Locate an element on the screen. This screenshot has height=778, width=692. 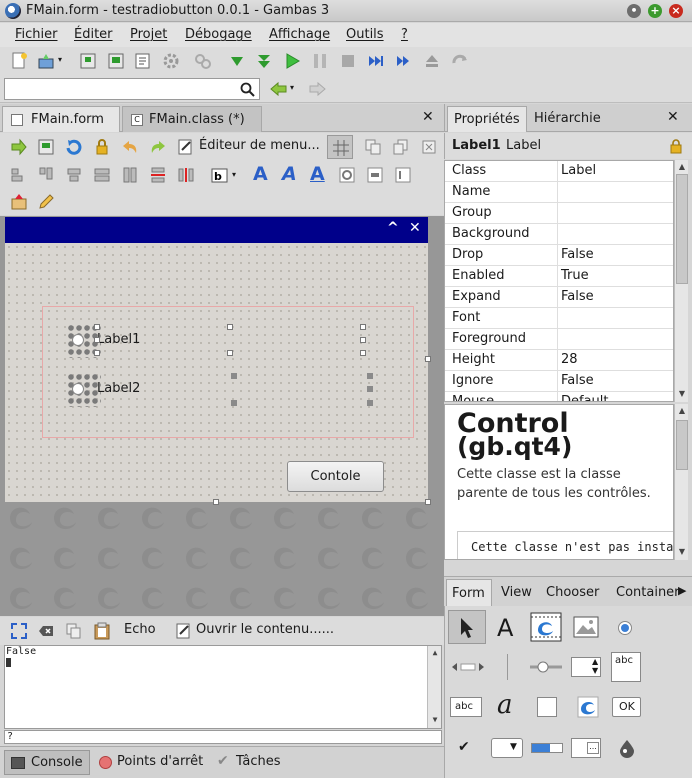
maximize-icon: + is located at coordinates (655, 11).